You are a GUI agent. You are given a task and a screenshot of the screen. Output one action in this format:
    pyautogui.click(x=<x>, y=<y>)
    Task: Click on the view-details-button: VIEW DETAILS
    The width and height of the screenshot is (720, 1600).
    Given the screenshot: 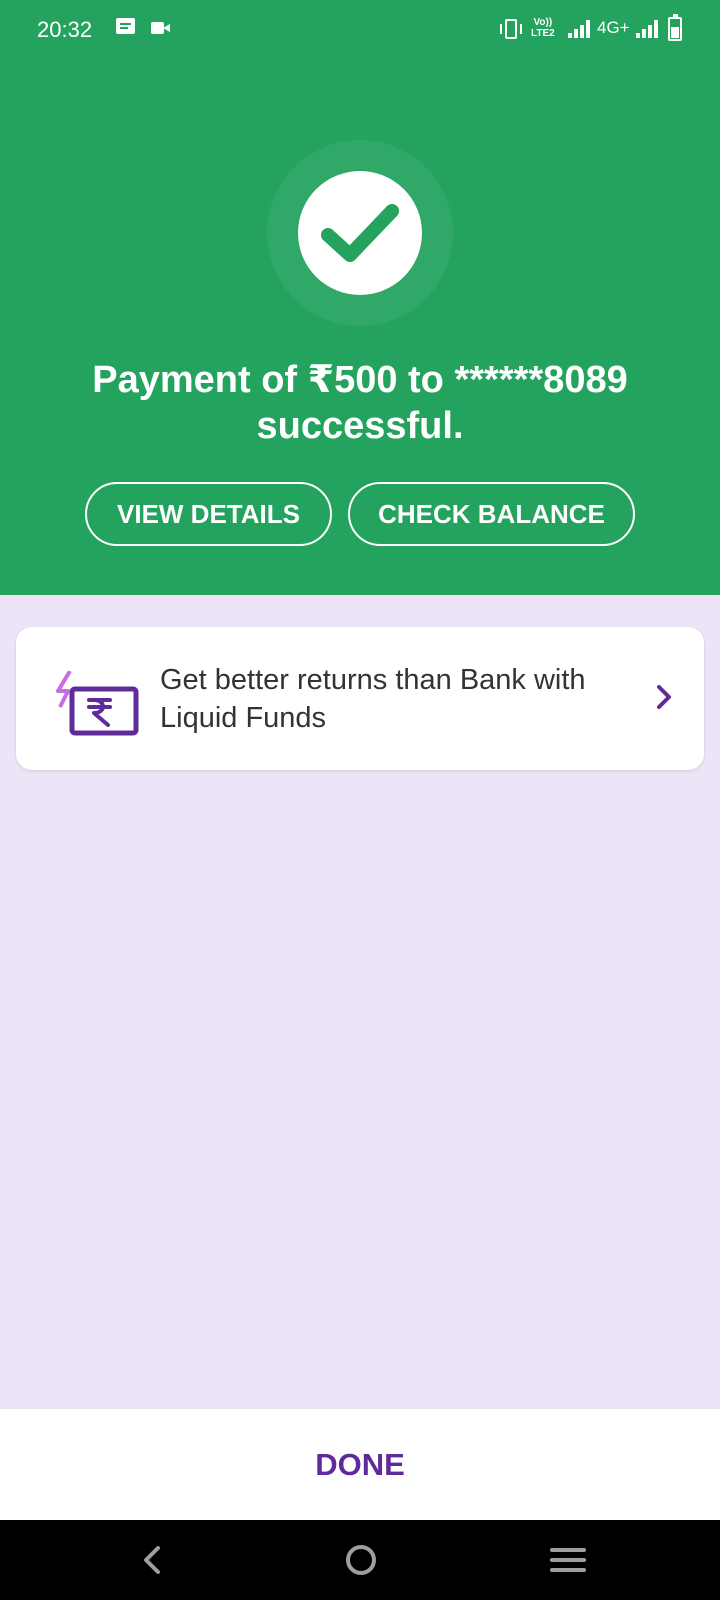 What is the action you would take?
    pyautogui.click(x=208, y=514)
    